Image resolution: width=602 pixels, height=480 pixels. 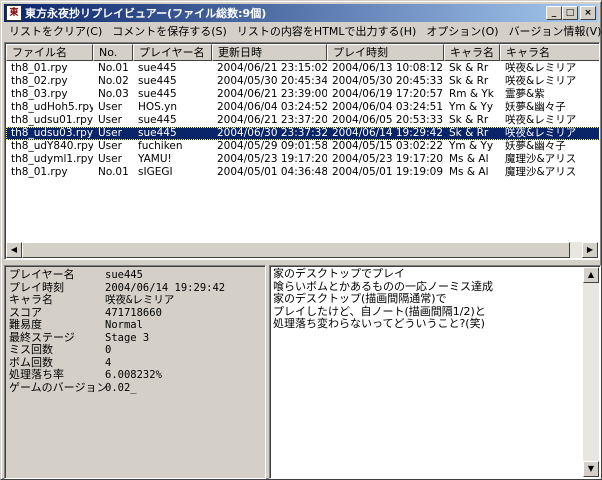 I want to click on vertical-scrollbar: ▲ ▼, so click(x=591, y=372).